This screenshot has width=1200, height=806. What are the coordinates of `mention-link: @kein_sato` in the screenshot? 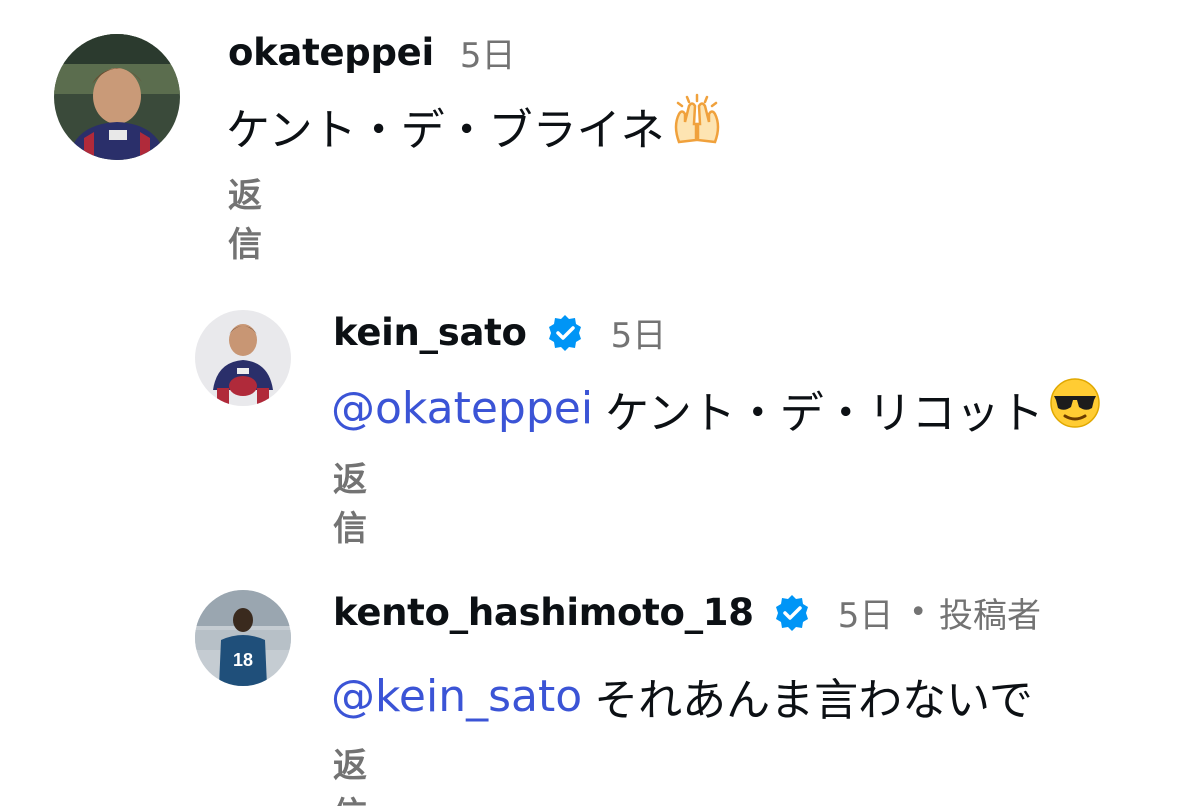 It's located at (456, 696).